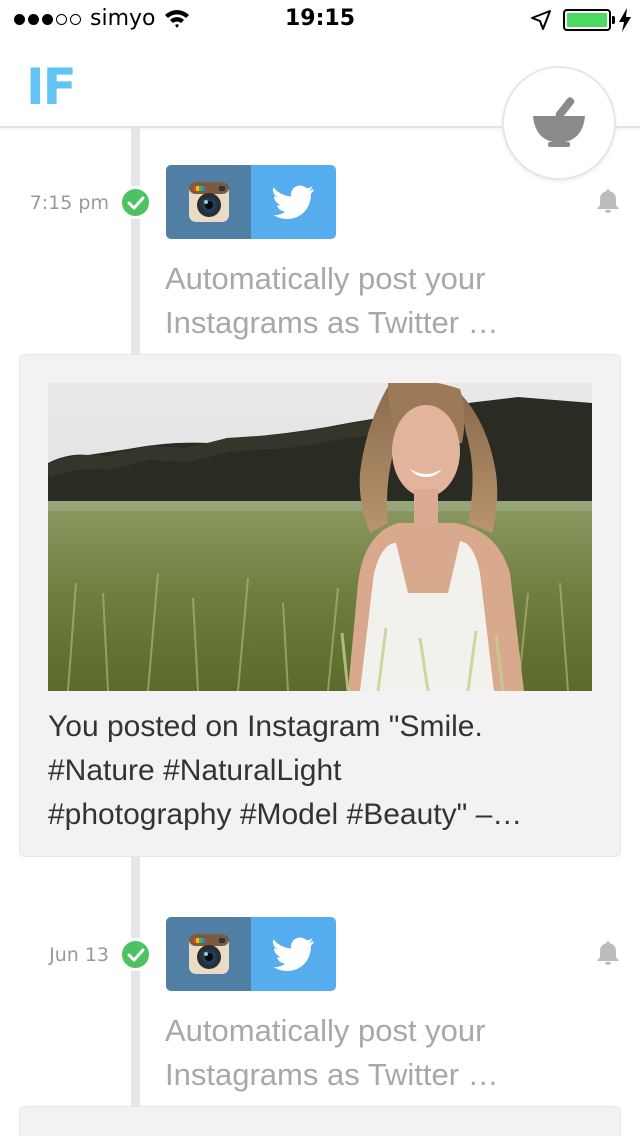  I want to click on entry-time: 7:15 pm, so click(69, 203).